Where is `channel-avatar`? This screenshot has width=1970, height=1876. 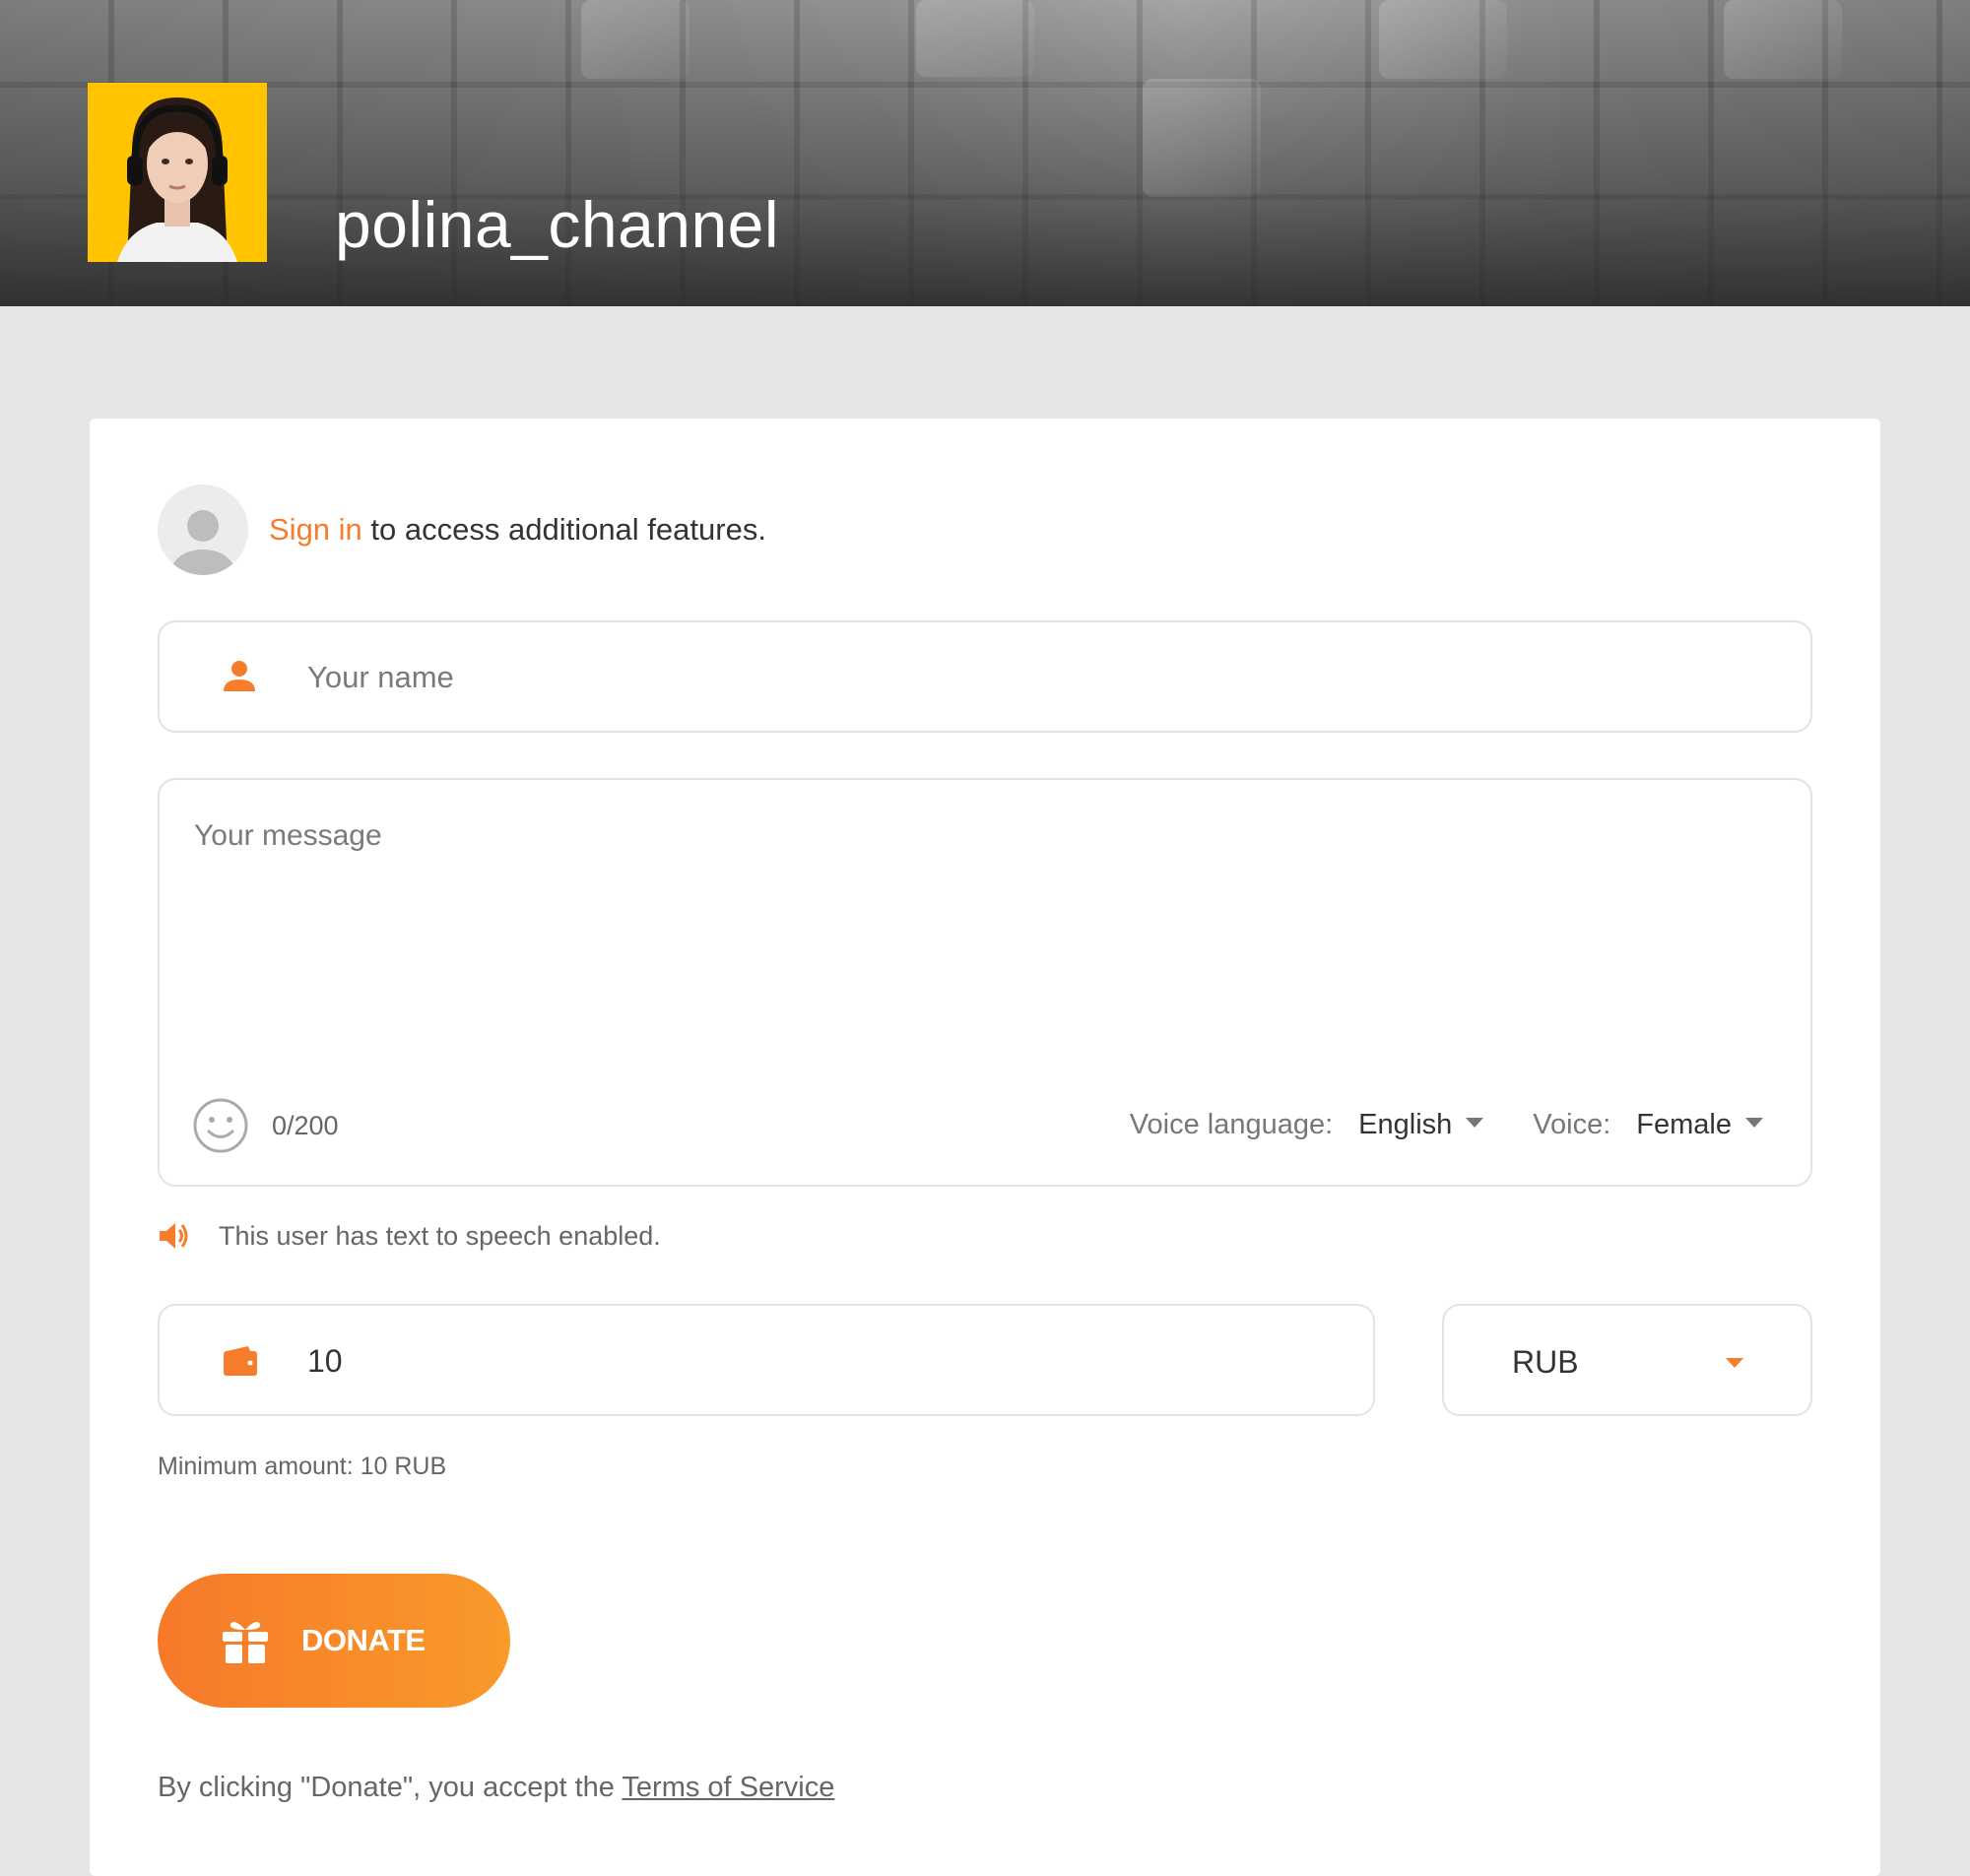
channel-avatar is located at coordinates (177, 172).